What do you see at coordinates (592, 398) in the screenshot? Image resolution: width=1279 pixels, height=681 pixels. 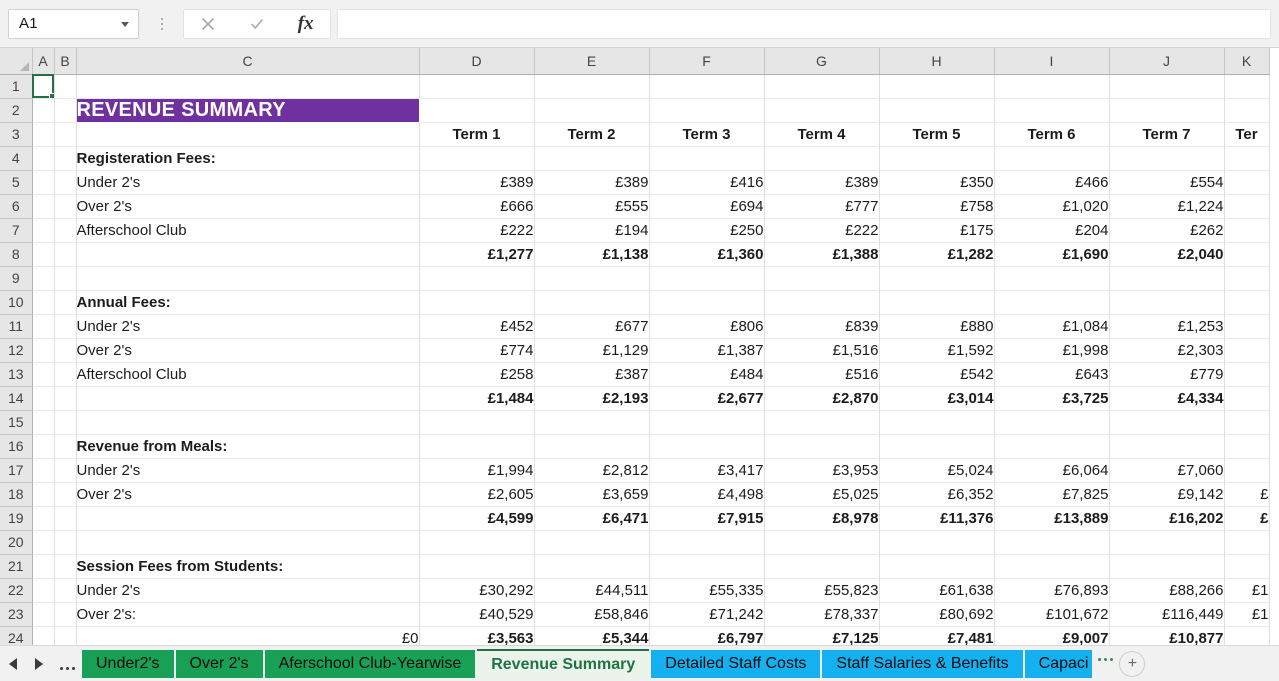 I see `total-E14: £2,193` at bounding box center [592, 398].